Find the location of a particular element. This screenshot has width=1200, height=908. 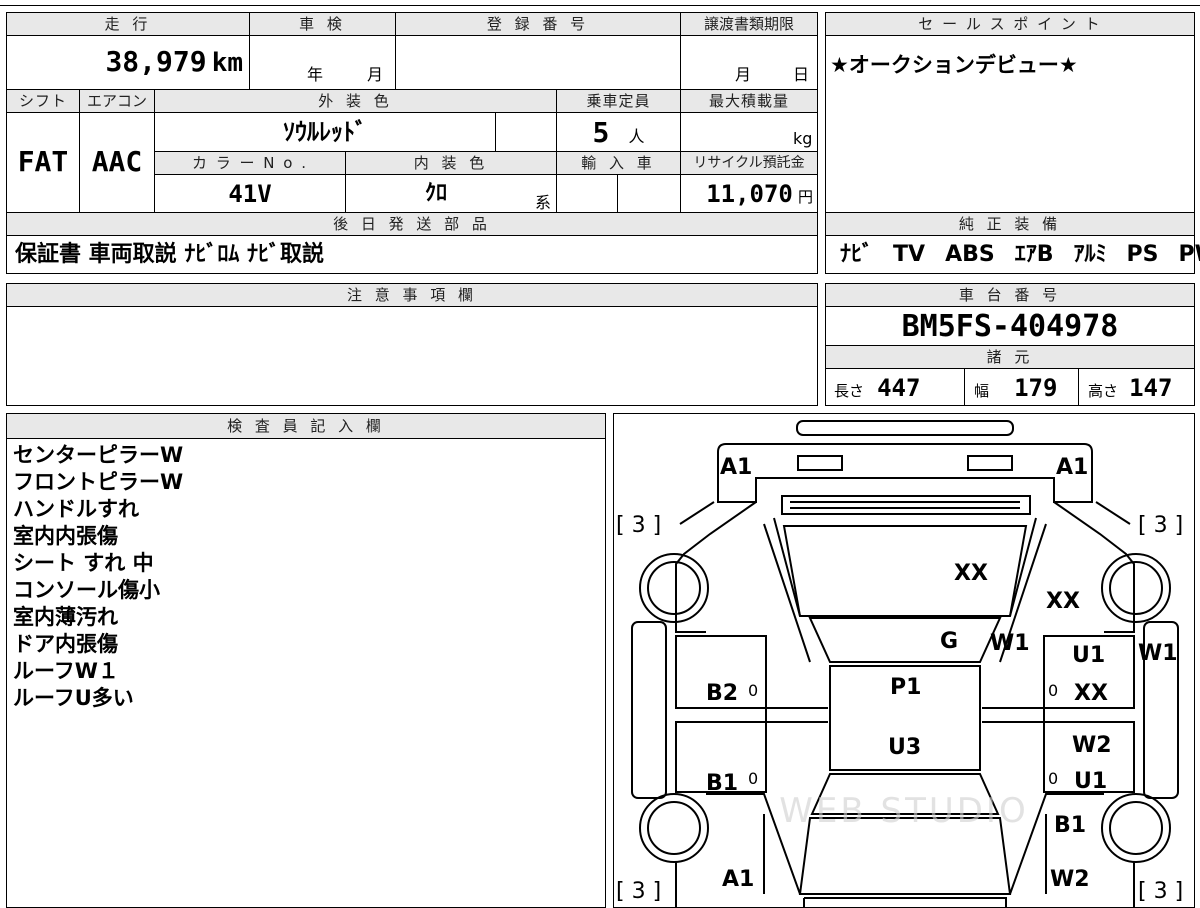

note-item: ハンドルすれ is located at coordinates (76, 509).